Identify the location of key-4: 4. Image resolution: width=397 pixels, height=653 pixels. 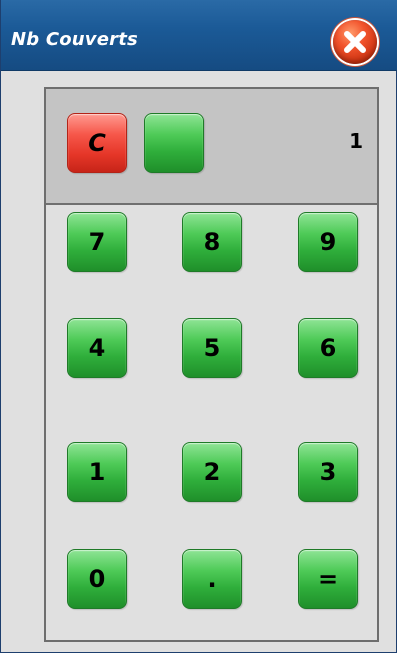
(97, 348).